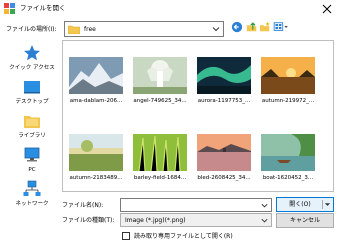 This screenshot has width=340, height=250. What do you see at coordinates (74, 29) in the screenshot?
I see `folder-icon` at bounding box center [74, 29].